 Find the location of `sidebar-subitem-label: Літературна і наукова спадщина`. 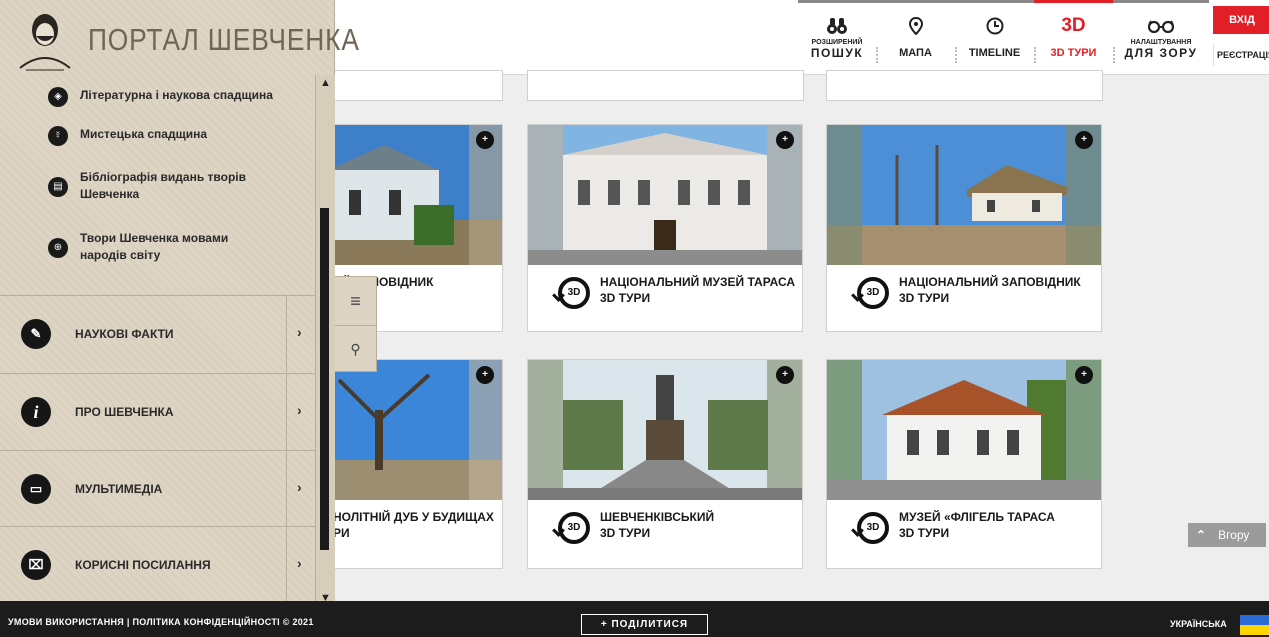

sidebar-subitem-label: Літературна і наукова спадщина is located at coordinates (176, 95).